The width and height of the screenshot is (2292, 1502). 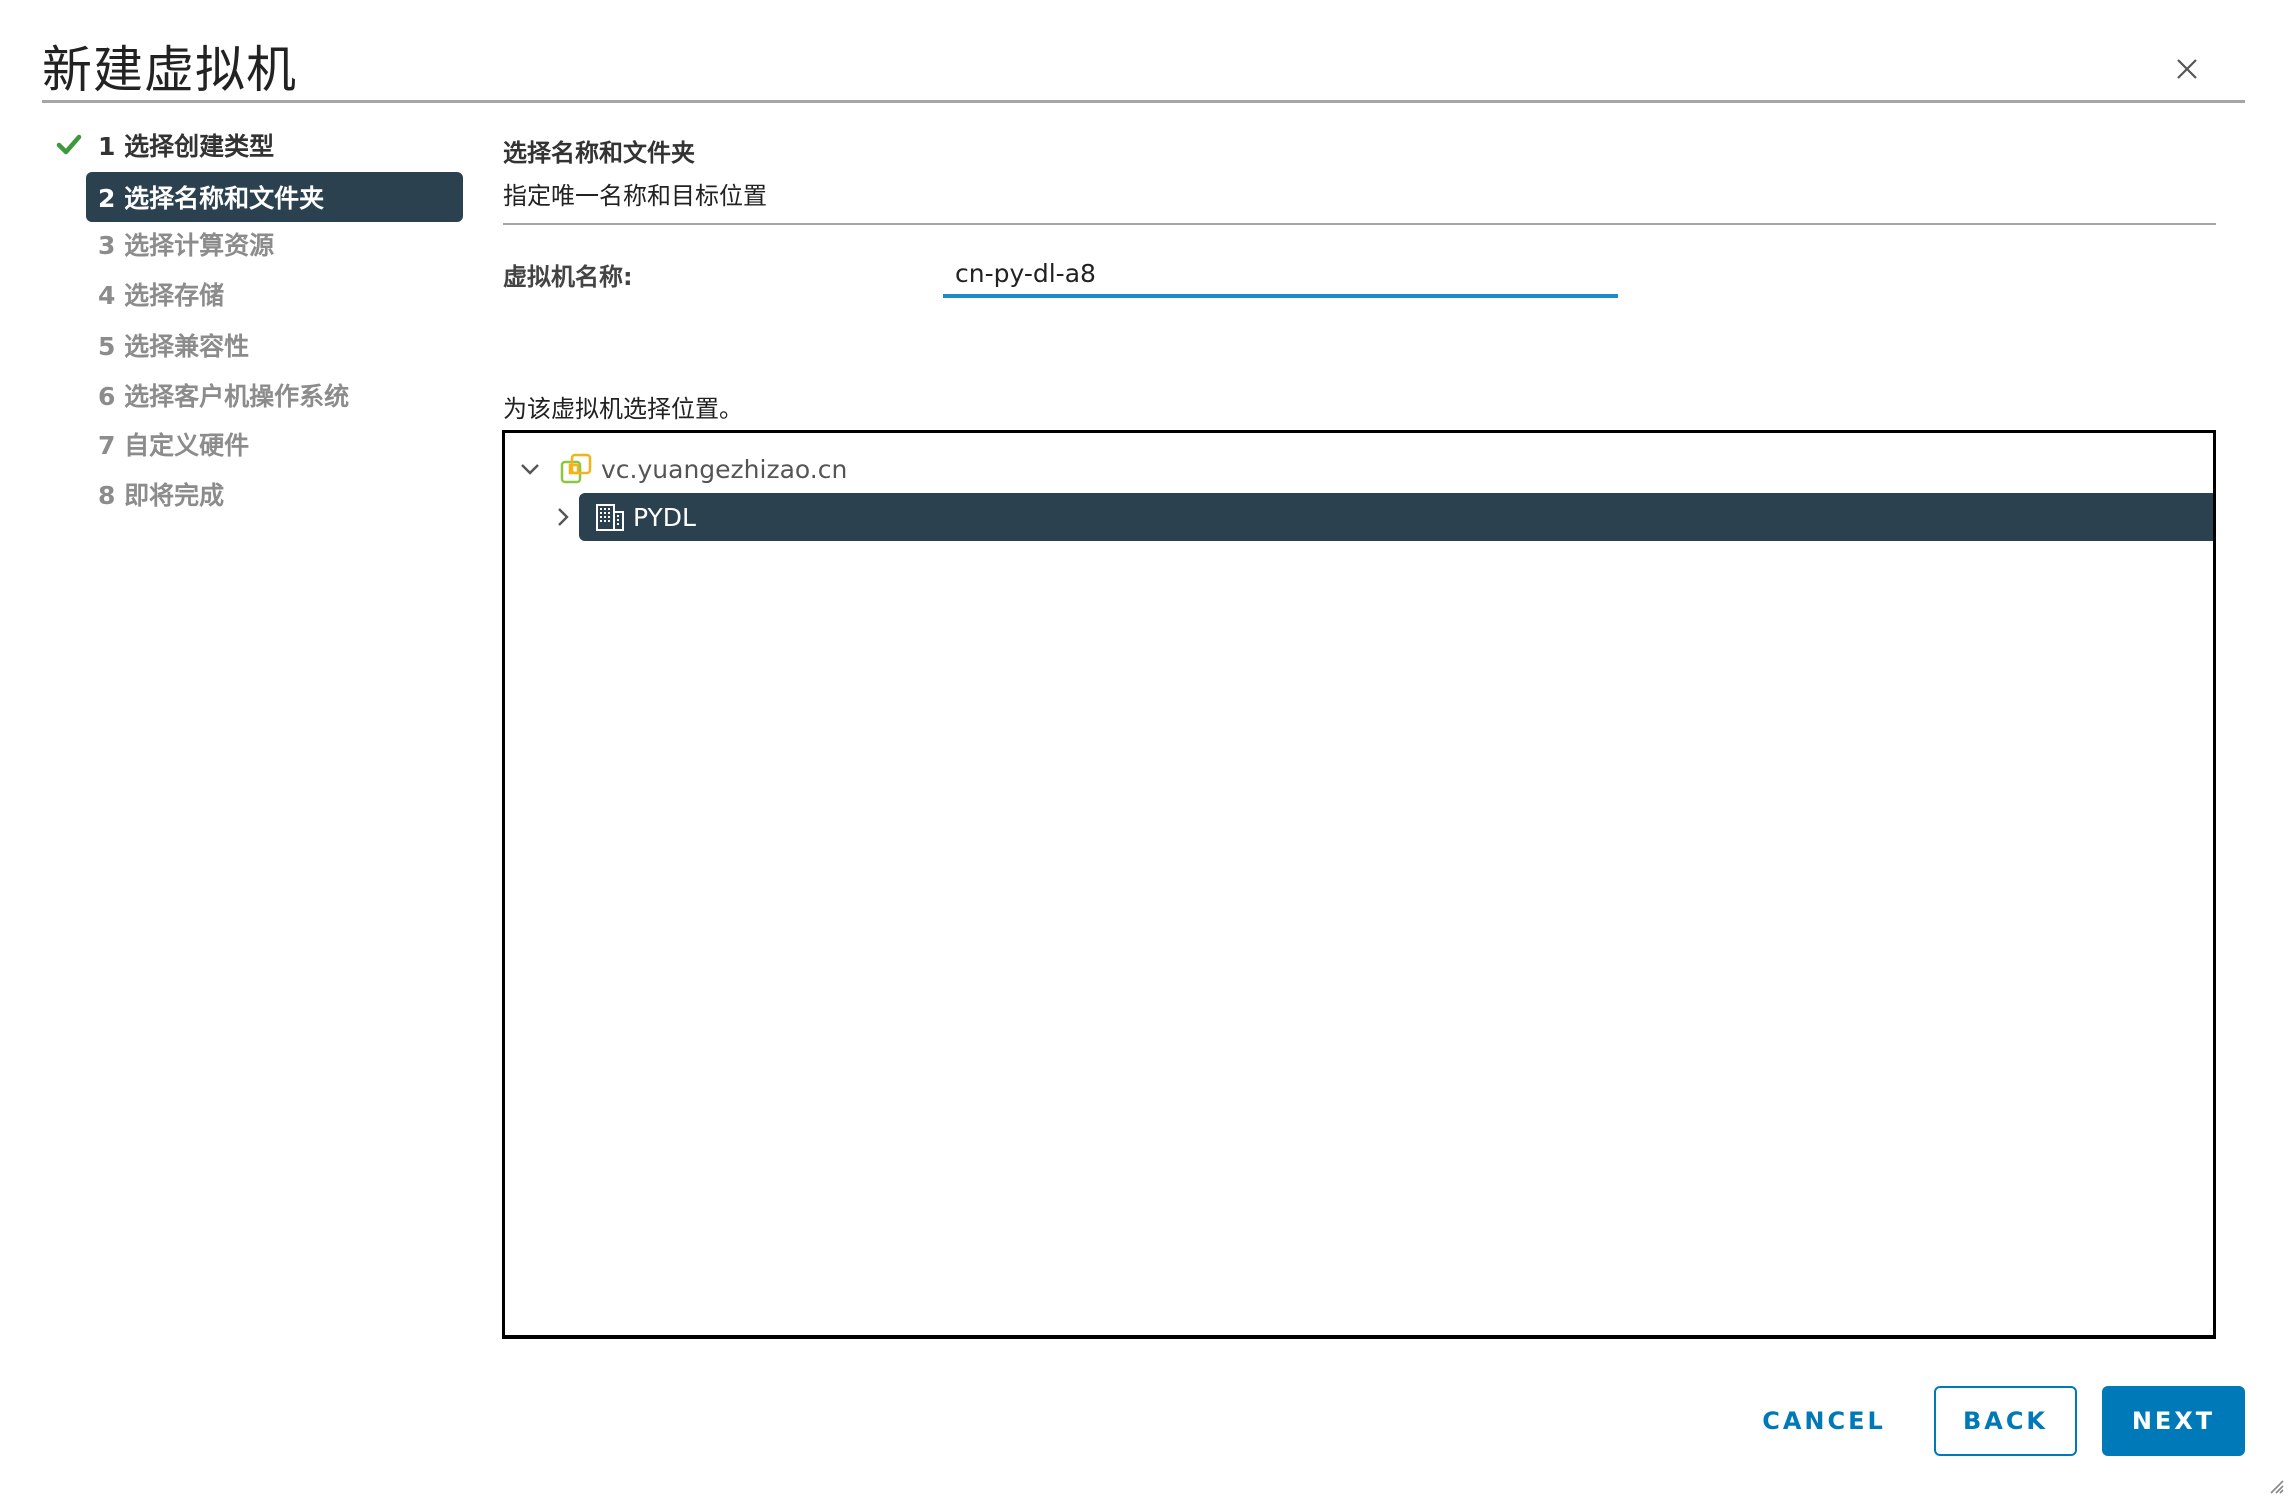 What do you see at coordinates (274, 345) in the screenshot?
I see `step-5-select-compatibility: 5 选择兼容性` at bounding box center [274, 345].